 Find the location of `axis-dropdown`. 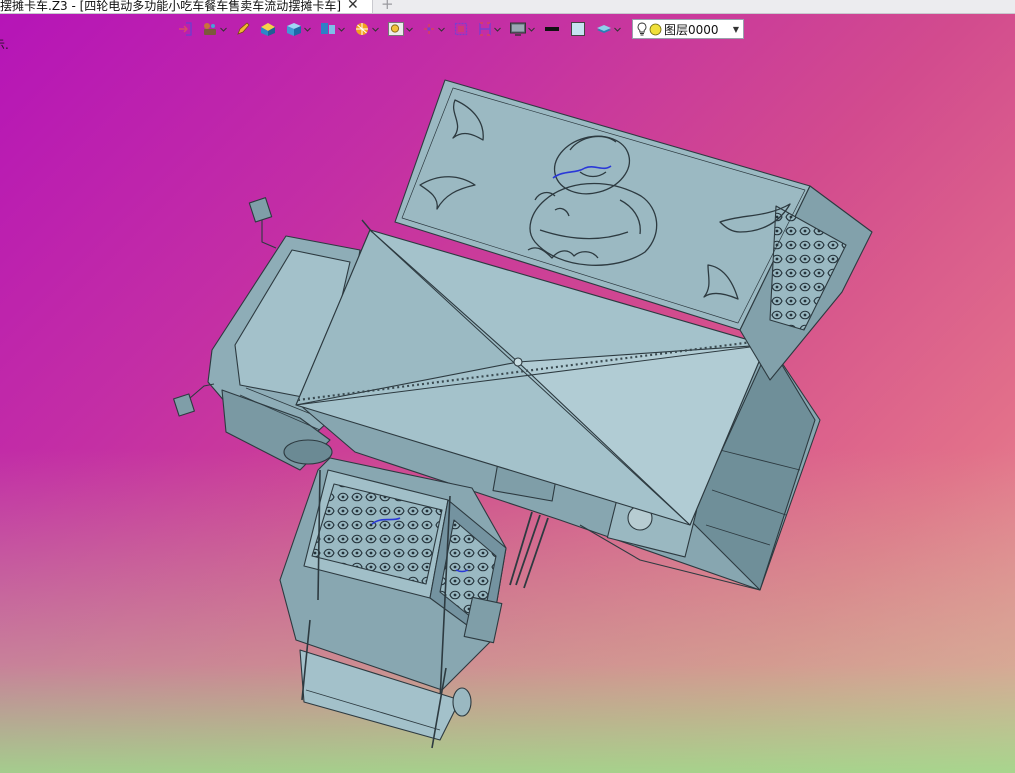

axis-dropdown is located at coordinates (433, 29).